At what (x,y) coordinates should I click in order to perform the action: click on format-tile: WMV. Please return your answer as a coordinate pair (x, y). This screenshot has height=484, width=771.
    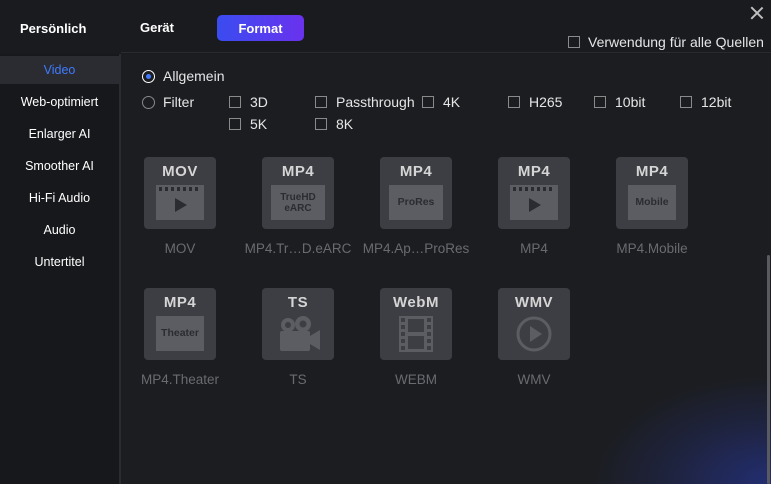
    Looking at the image, I should click on (534, 324).